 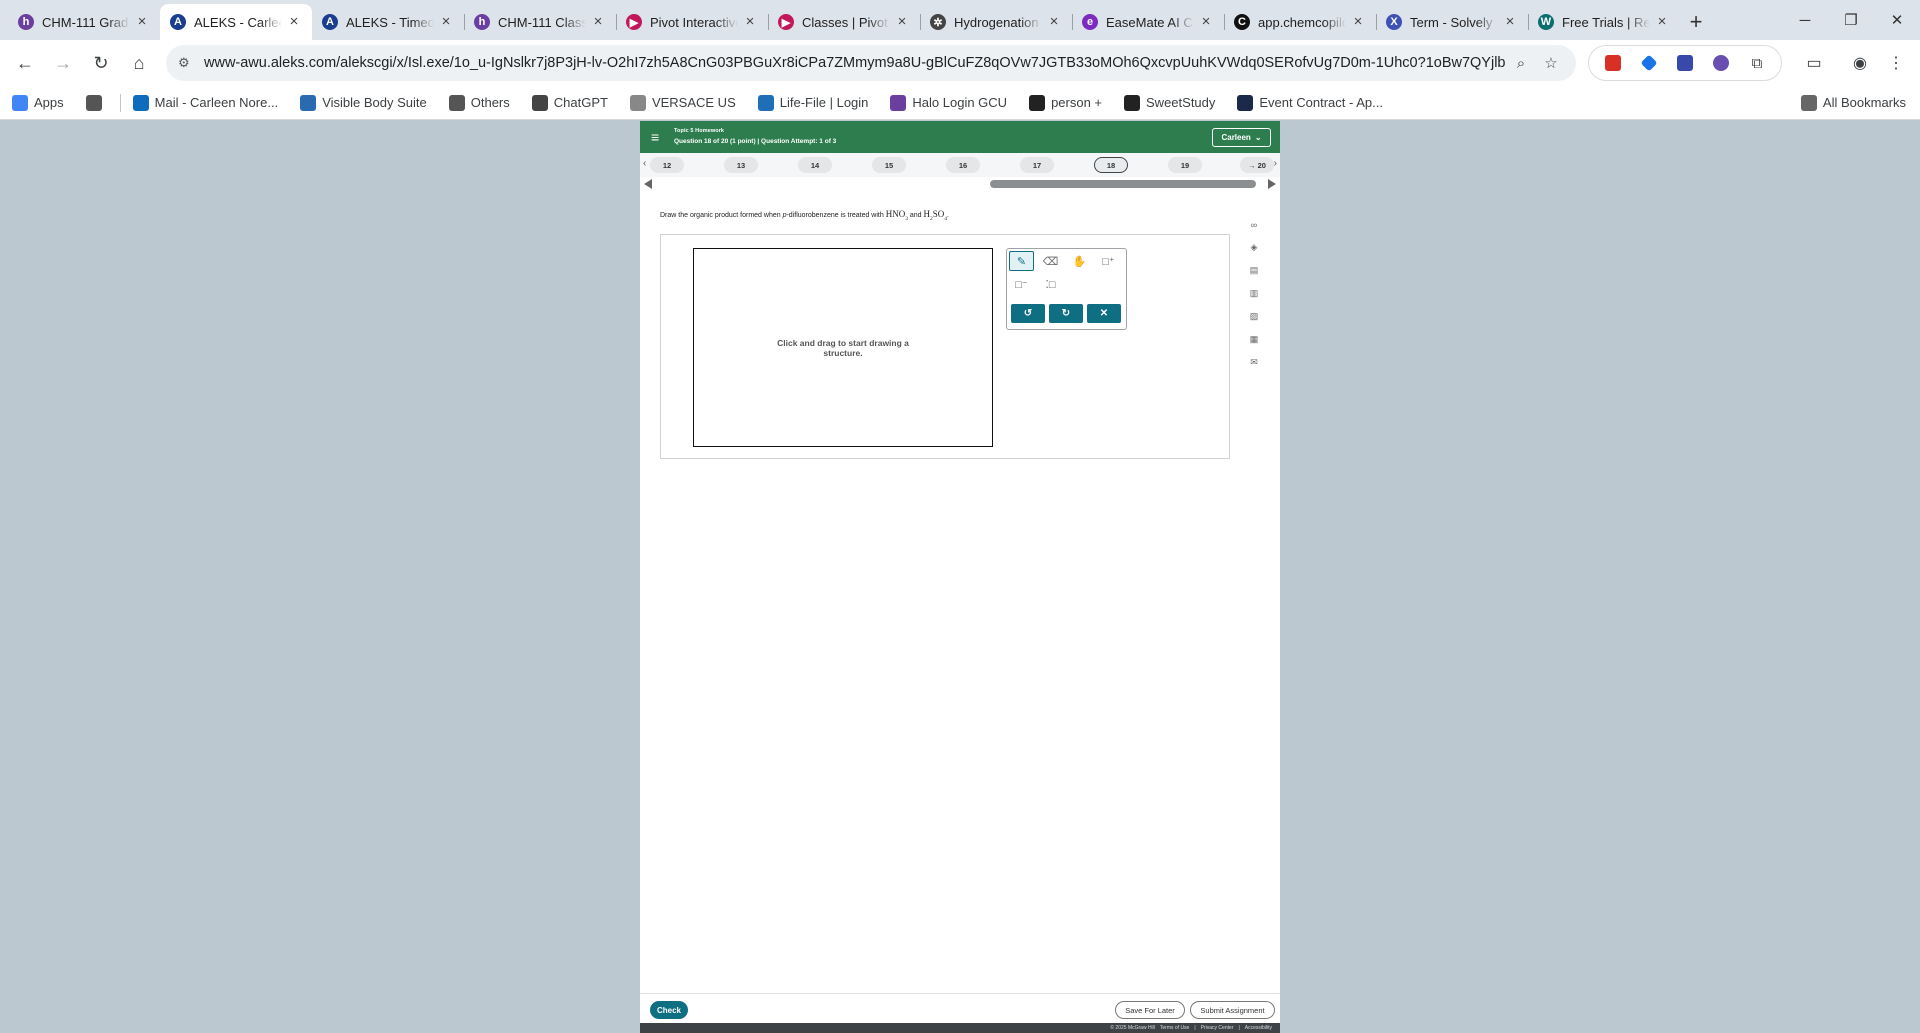 What do you see at coordinates (1241, 137) in the screenshot?
I see `user-menu-button: Carleen ⌄` at bounding box center [1241, 137].